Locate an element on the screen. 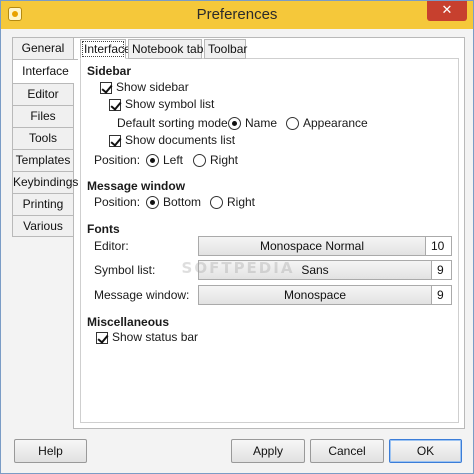 The height and width of the screenshot is (474, 474). help-button-label: Help is located at coordinates (50, 451).